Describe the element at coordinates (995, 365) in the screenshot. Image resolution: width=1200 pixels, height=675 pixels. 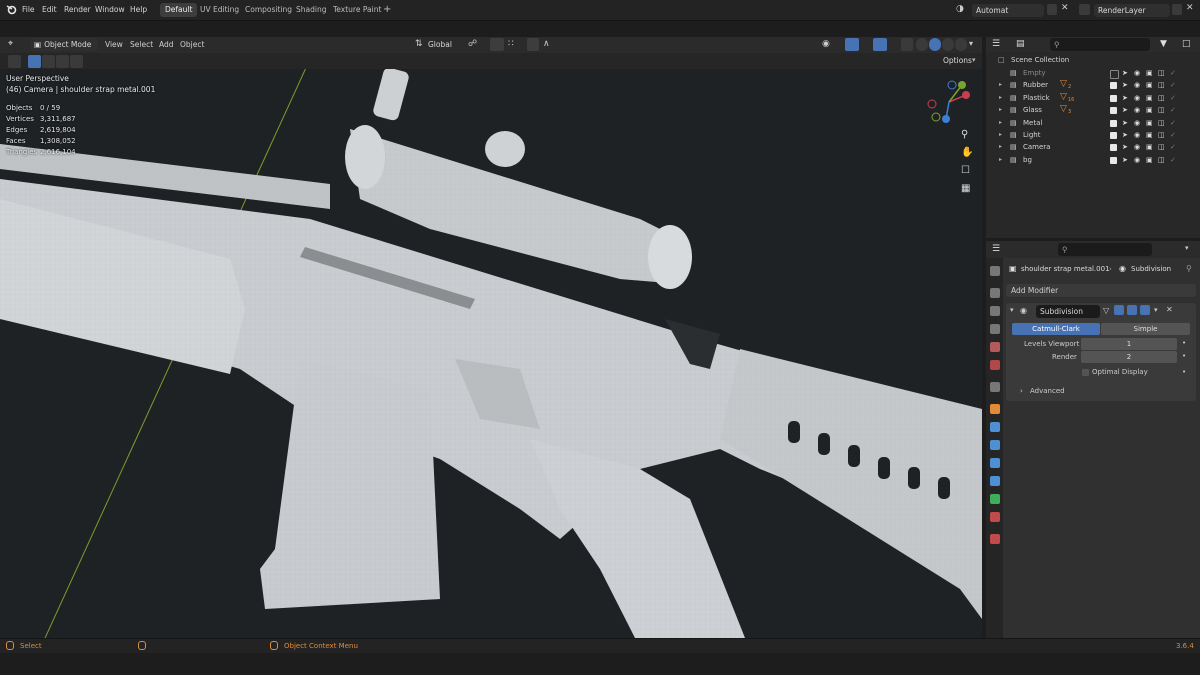
I see `world-tab-icon` at that location.